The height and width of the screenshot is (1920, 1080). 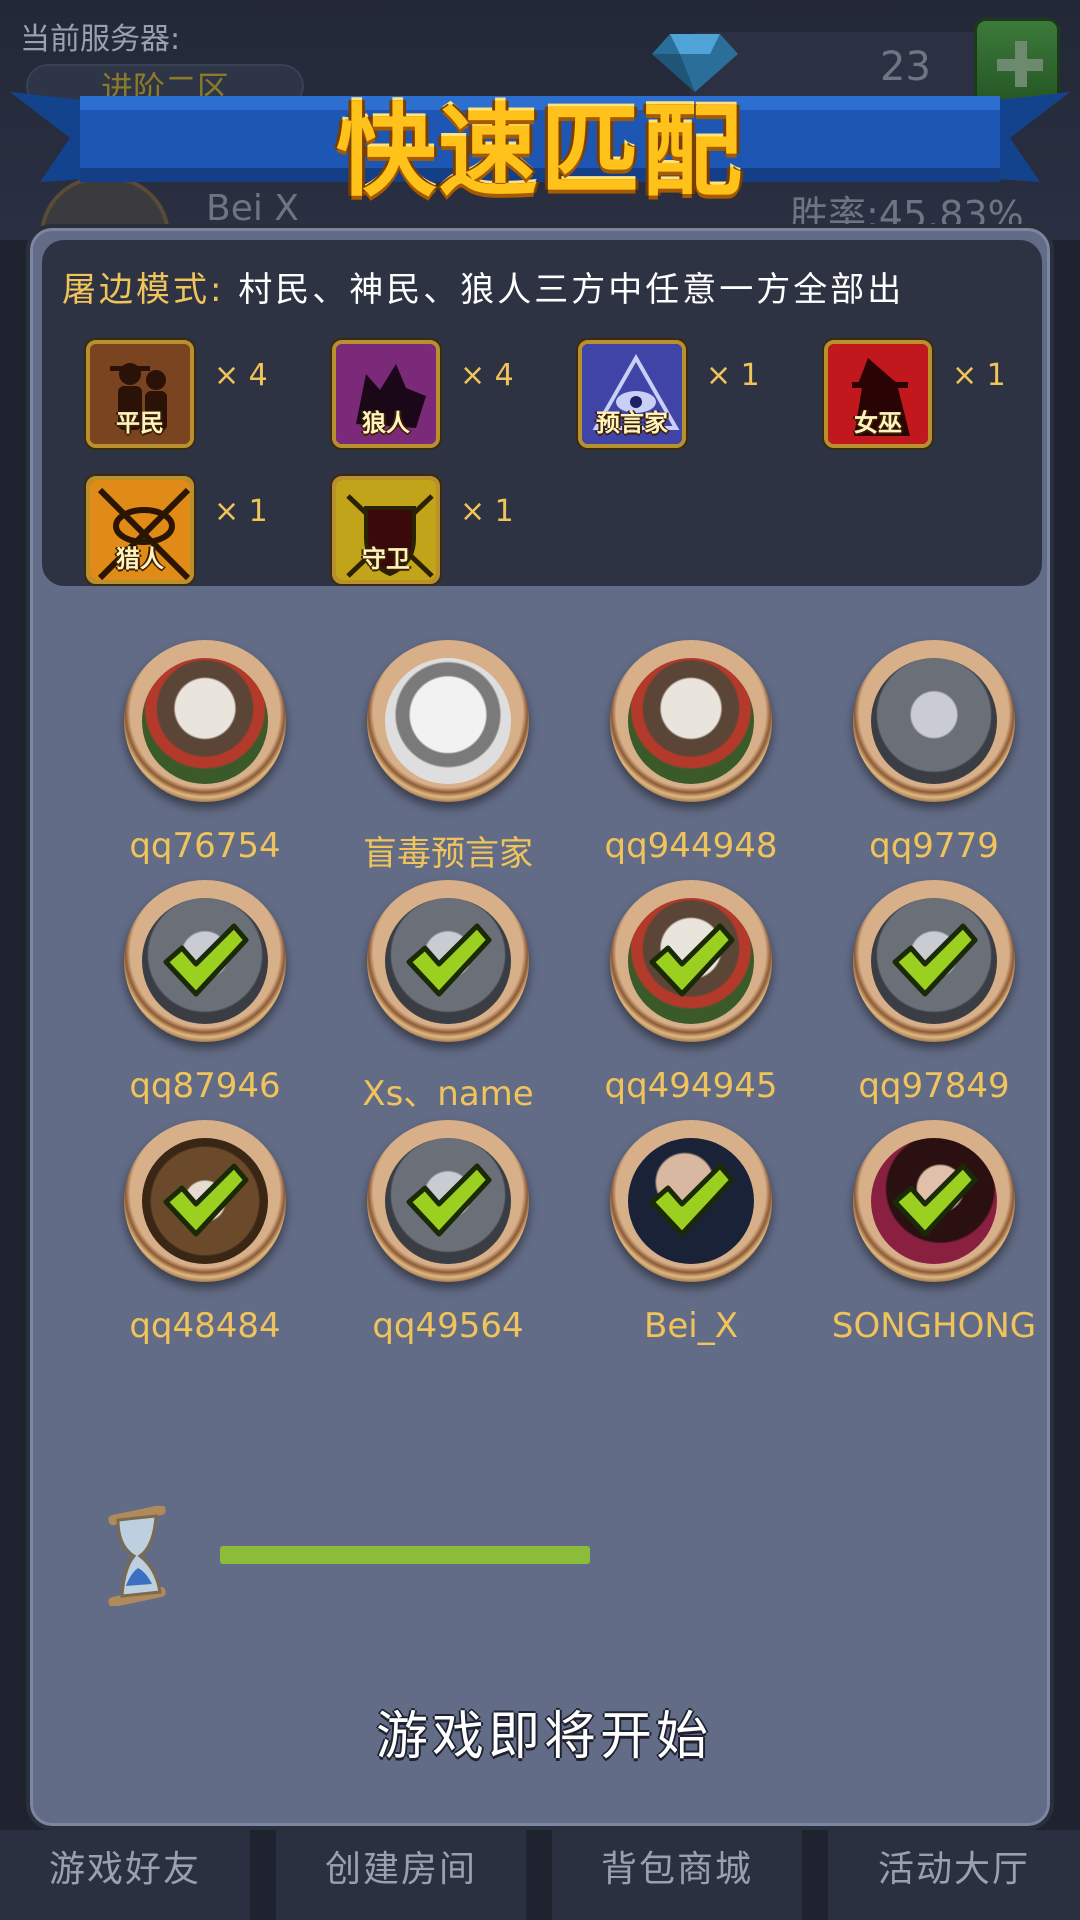 What do you see at coordinates (954, 1875) in the screenshot?
I see `tab-events: 活动大厅` at bounding box center [954, 1875].